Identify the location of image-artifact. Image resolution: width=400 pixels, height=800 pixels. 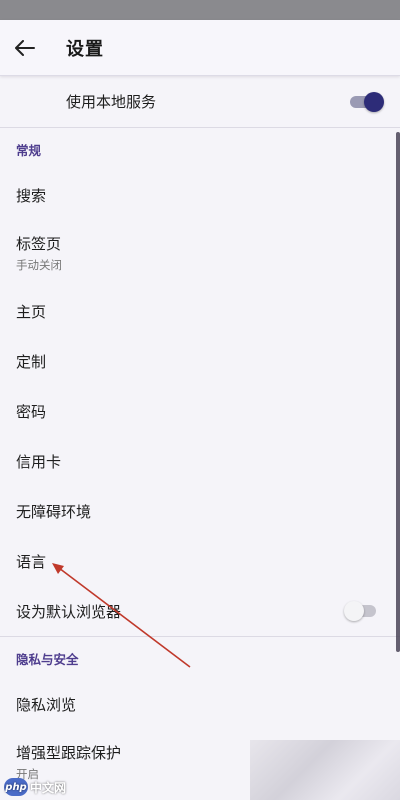
(325, 770).